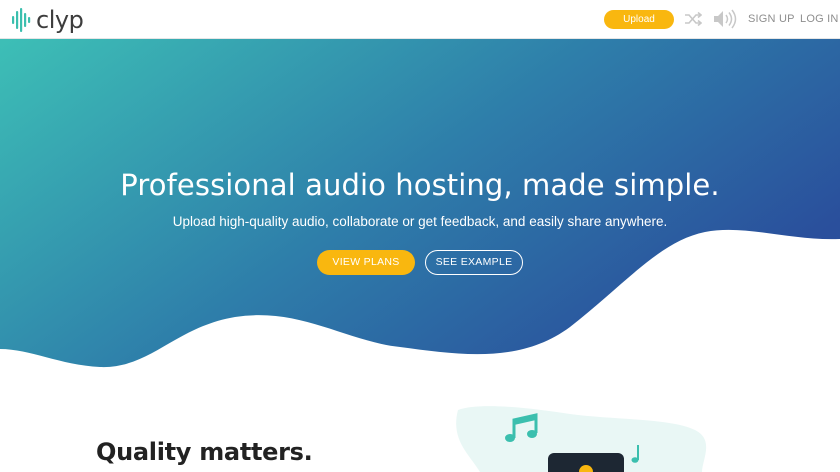 The image size is (840, 472). What do you see at coordinates (420, 185) in the screenshot?
I see `hero-title: Professional audio hosting, made simple.` at bounding box center [420, 185].